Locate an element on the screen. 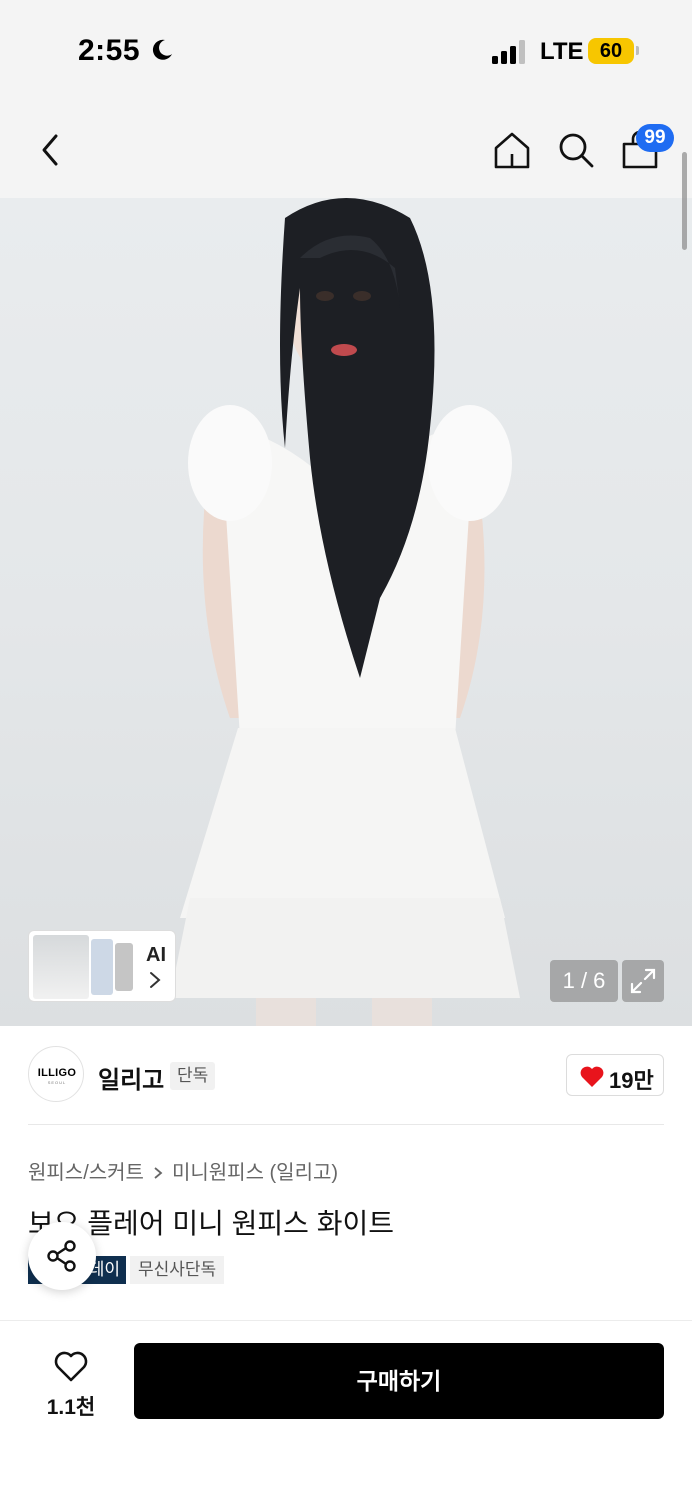 This screenshot has height=1500, width=692. brand-logo-text: ILLIGO is located at coordinates (57, 1073).